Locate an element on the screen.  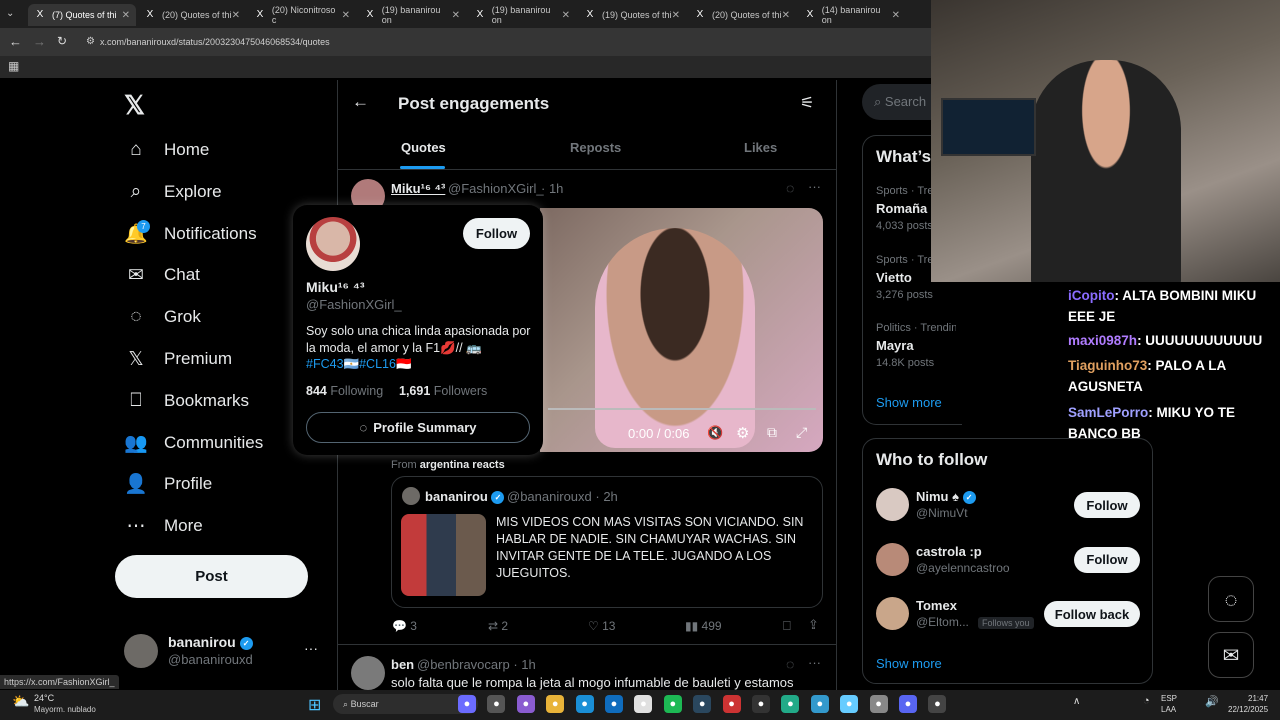
hovercard-name: Miku¹⁶ ⁴³ is located at coordinates (335, 287).